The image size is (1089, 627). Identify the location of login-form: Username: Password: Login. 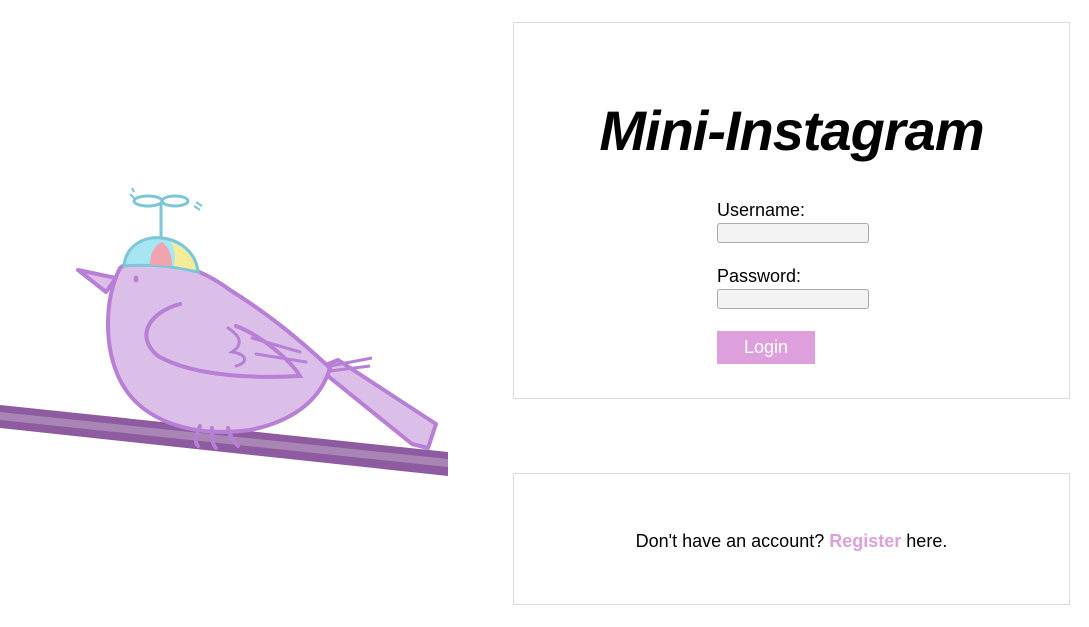
(817, 281).